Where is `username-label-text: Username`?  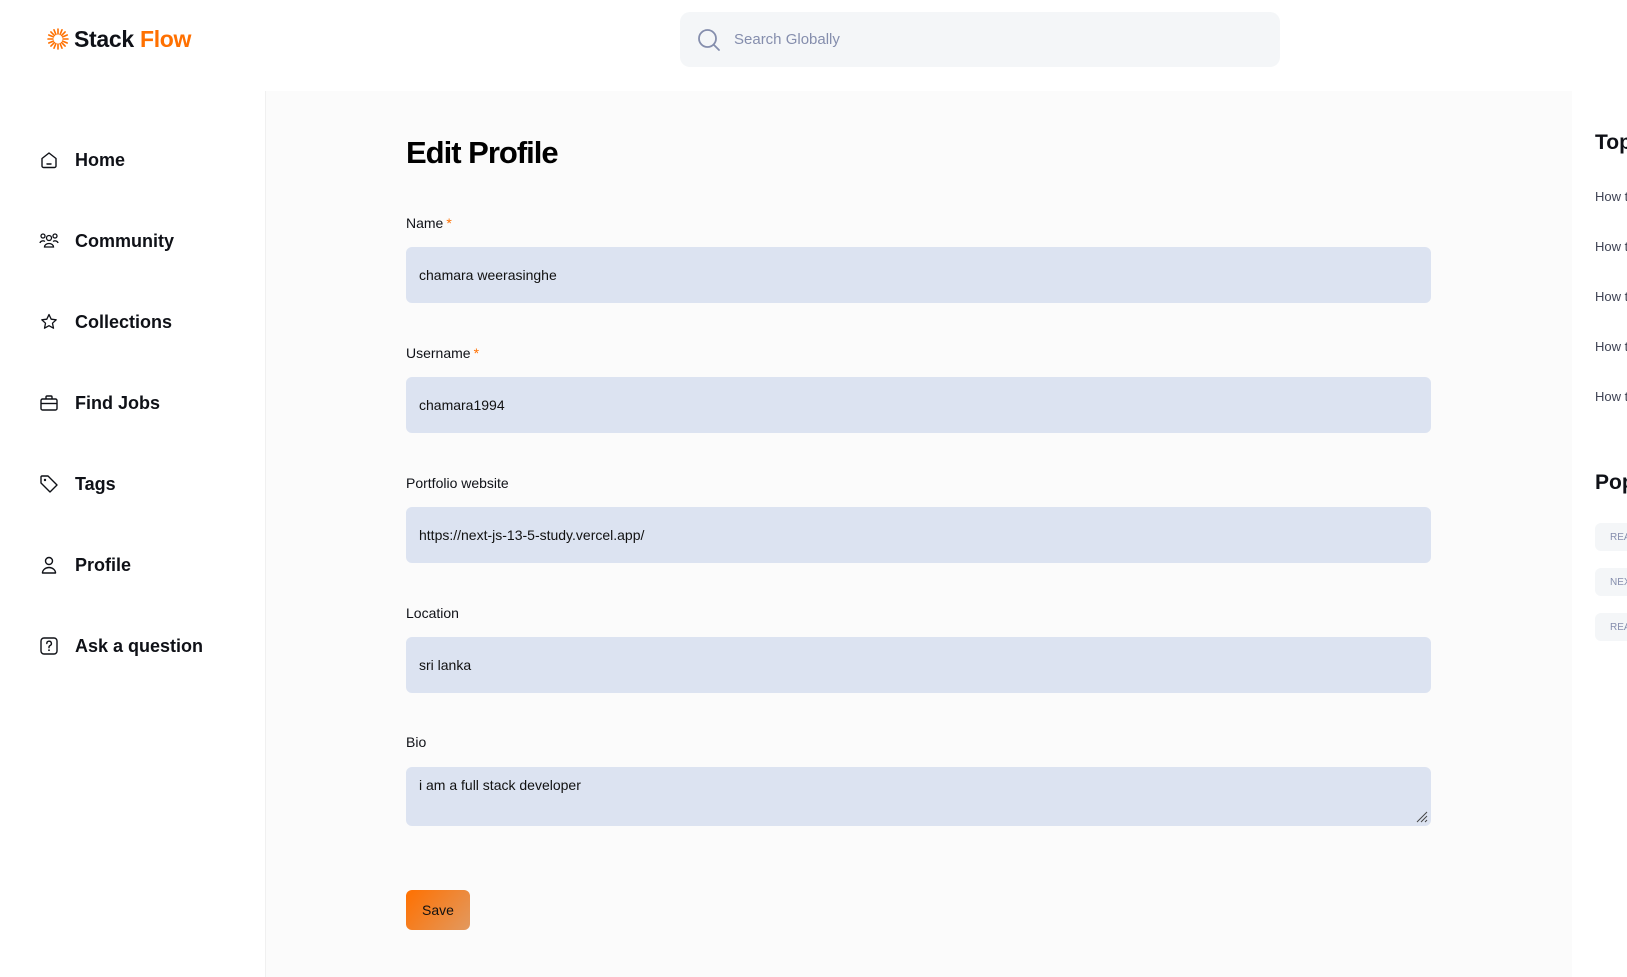 username-label-text: Username is located at coordinates (438, 353).